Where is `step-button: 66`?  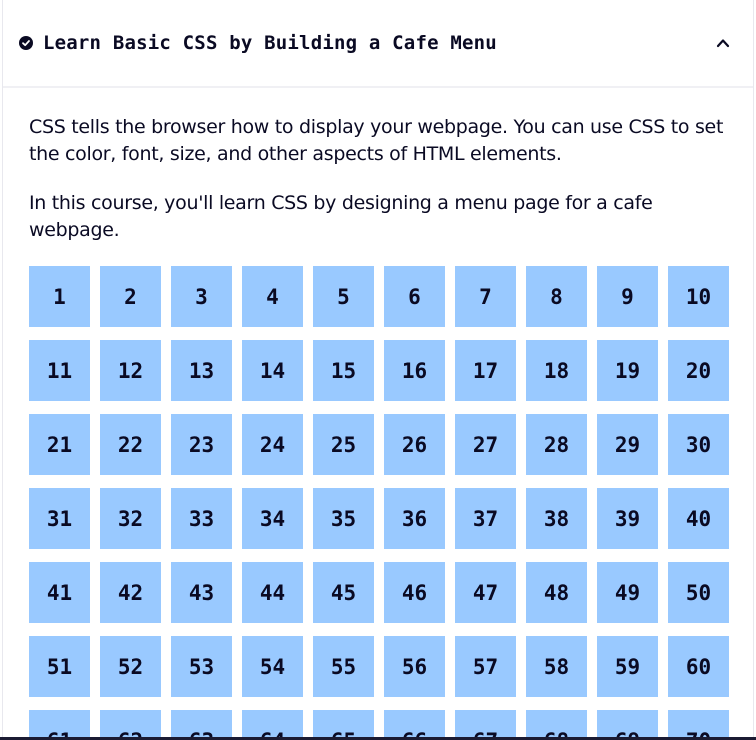
step-button: 66 is located at coordinates (414, 725).